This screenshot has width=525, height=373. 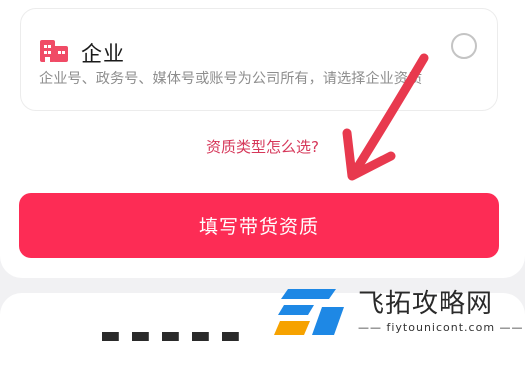 I want to click on watermark-subtext: —— fiytounicont.com ——, so click(x=441, y=327).